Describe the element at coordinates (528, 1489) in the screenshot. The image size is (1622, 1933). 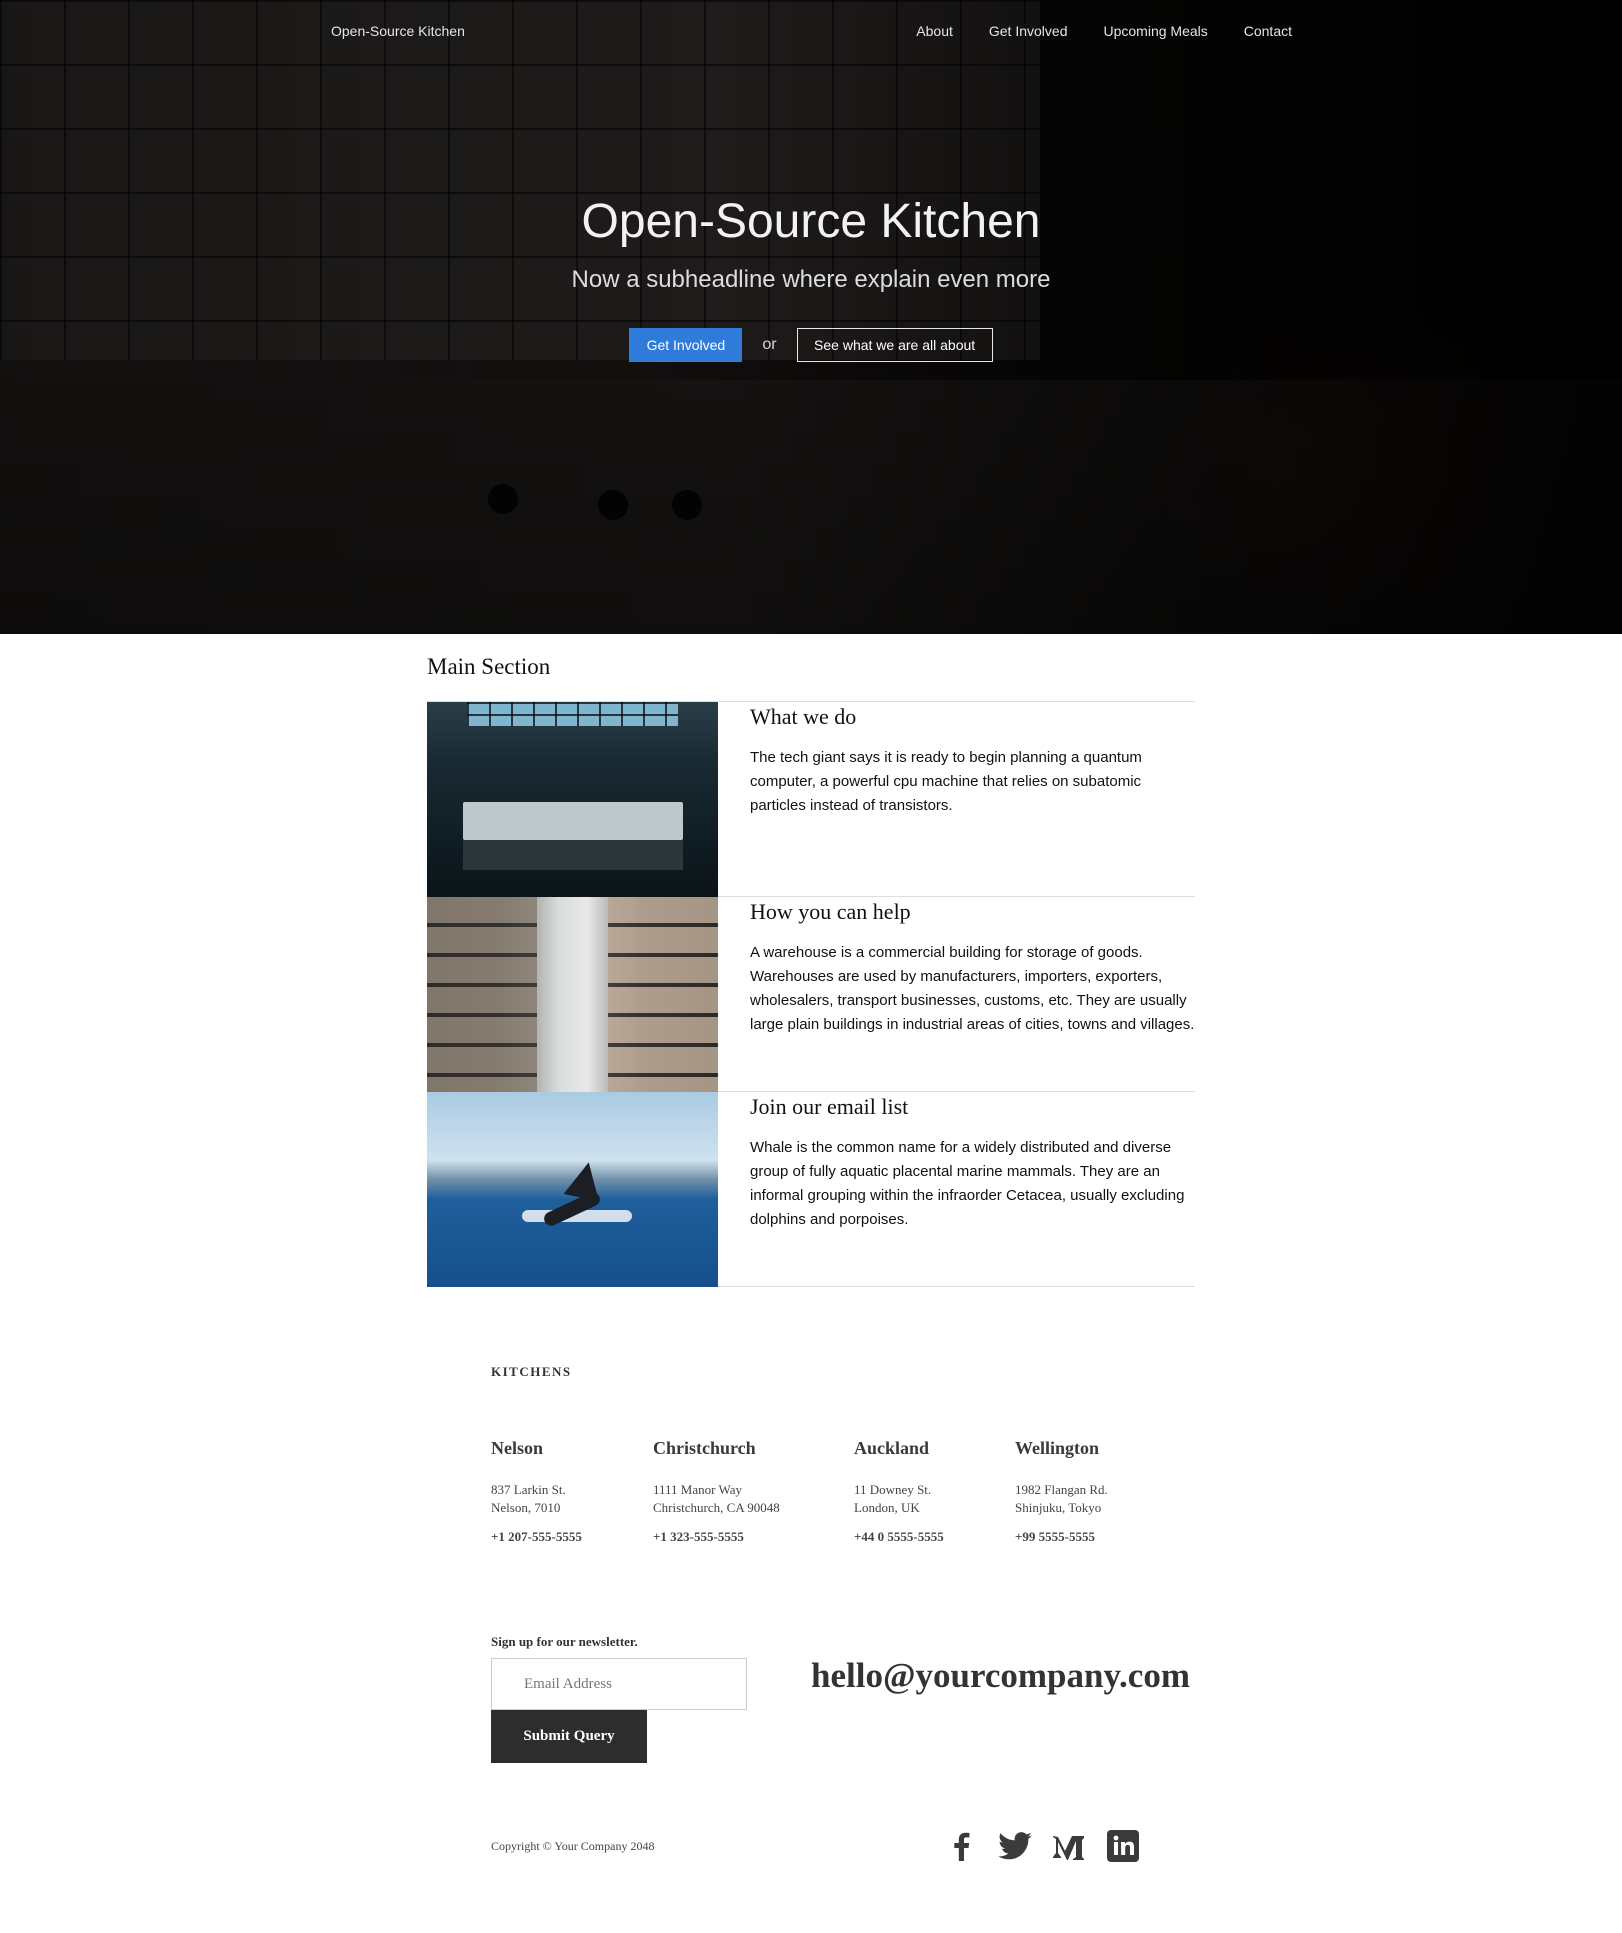
I see `address-line: 837 Larkin St.` at that location.